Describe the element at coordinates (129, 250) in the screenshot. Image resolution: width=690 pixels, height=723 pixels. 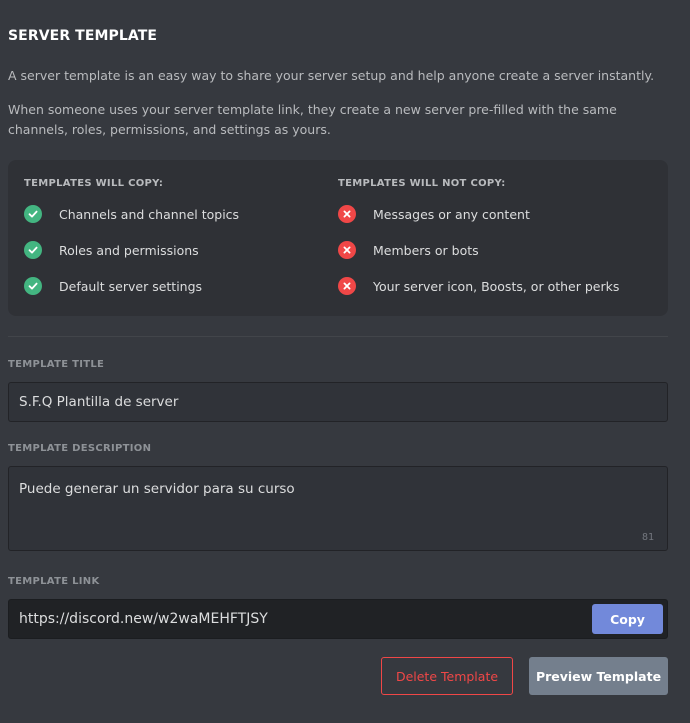
I see `list-item-label: Roles and permissions` at that location.